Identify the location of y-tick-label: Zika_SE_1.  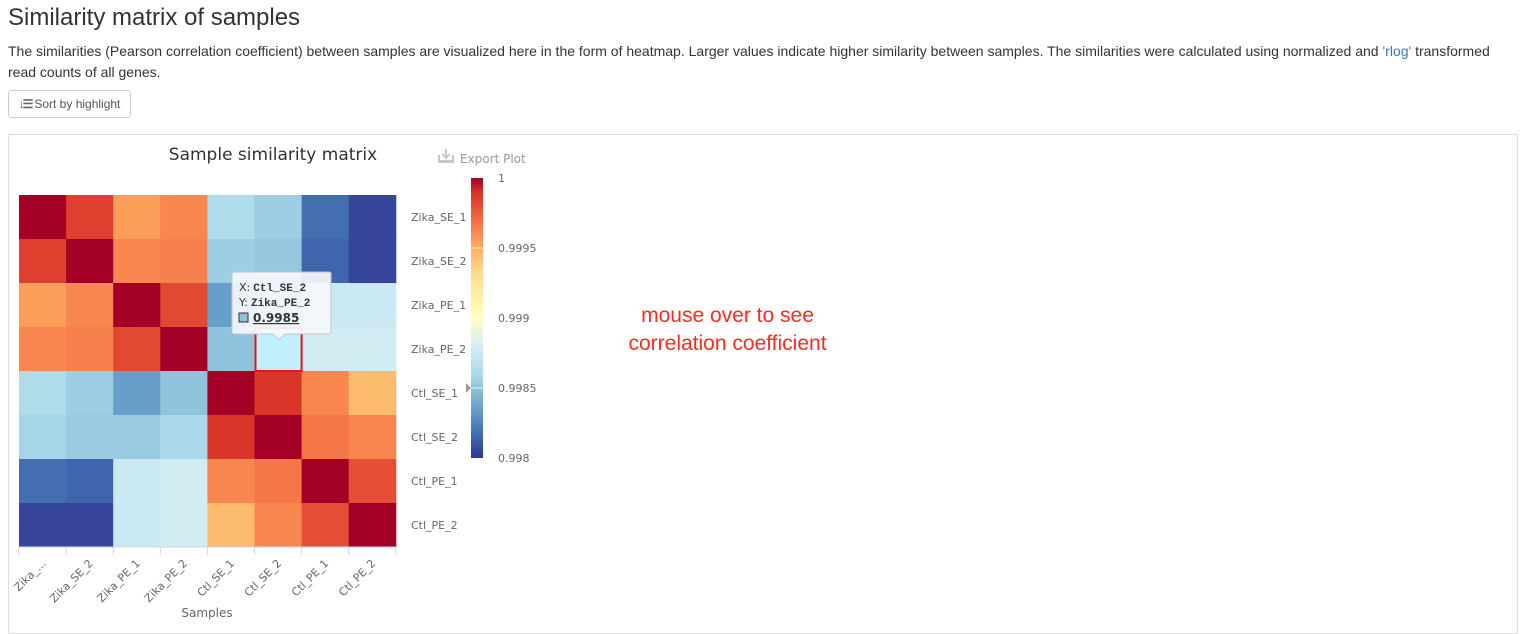
(438, 217).